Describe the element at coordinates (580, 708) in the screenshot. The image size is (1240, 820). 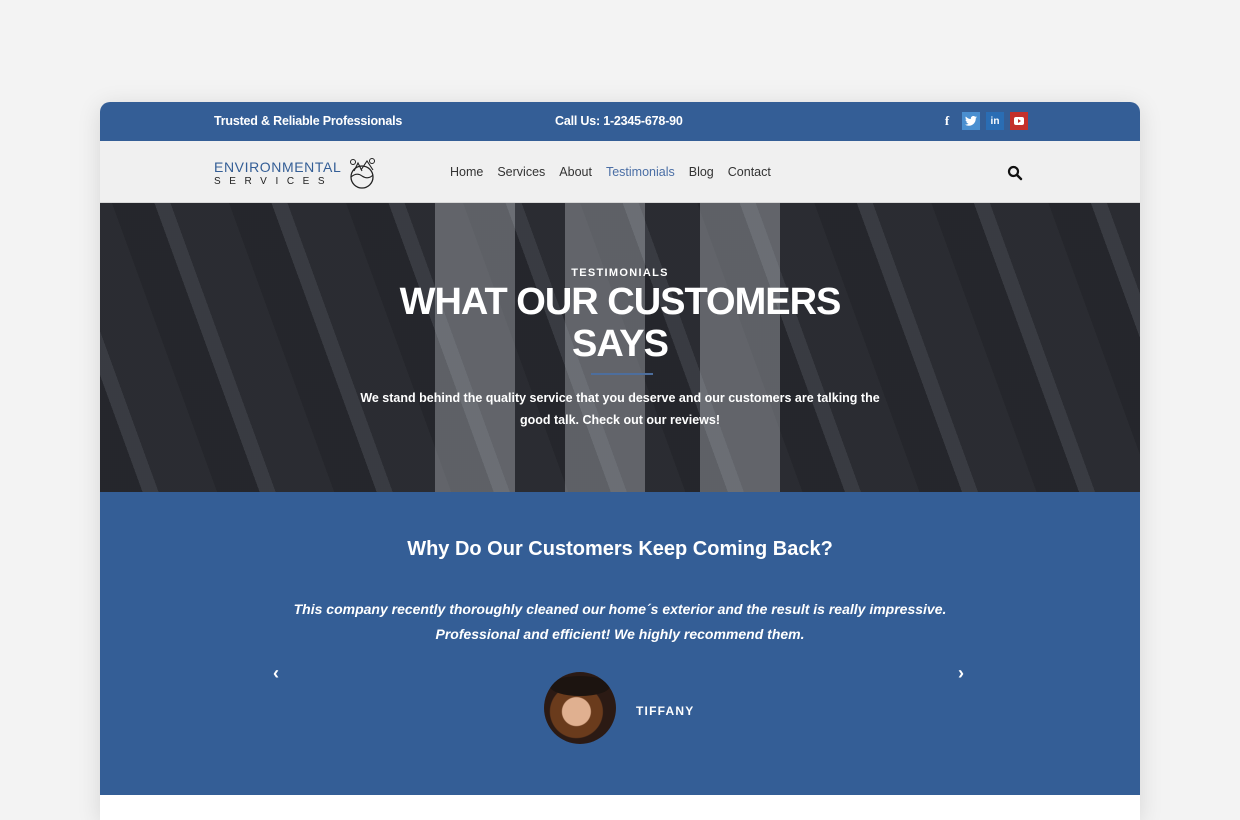
I see `avatar` at that location.